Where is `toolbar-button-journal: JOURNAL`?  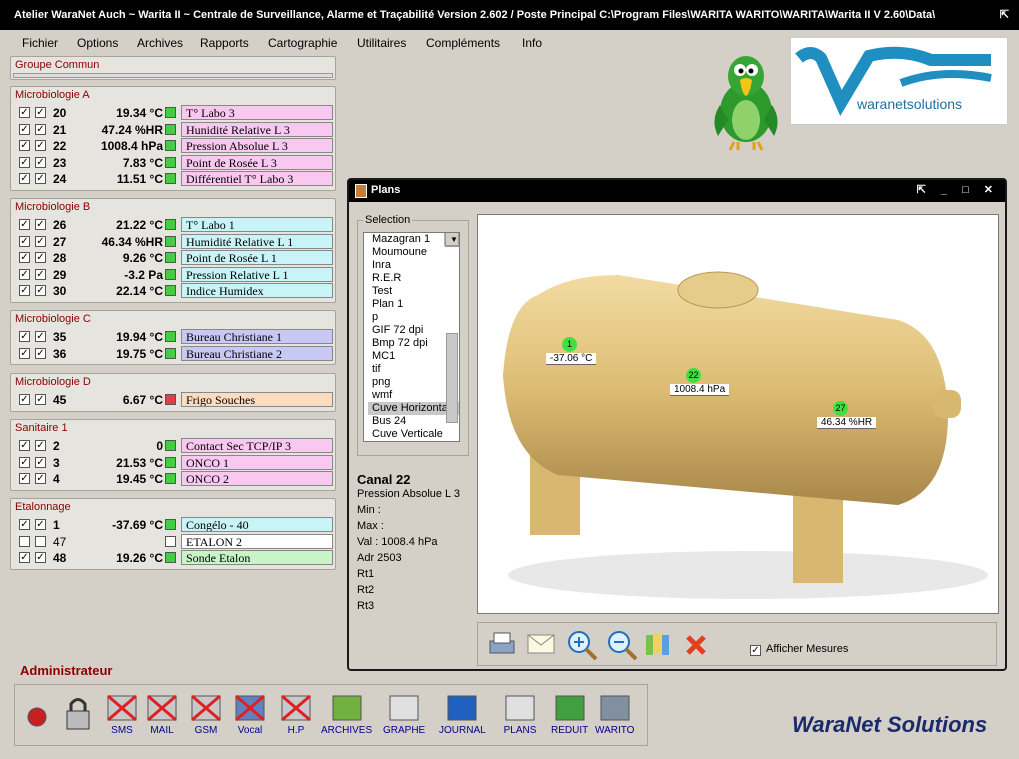
toolbar-button-journal: JOURNAL is located at coordinates (462, 714).